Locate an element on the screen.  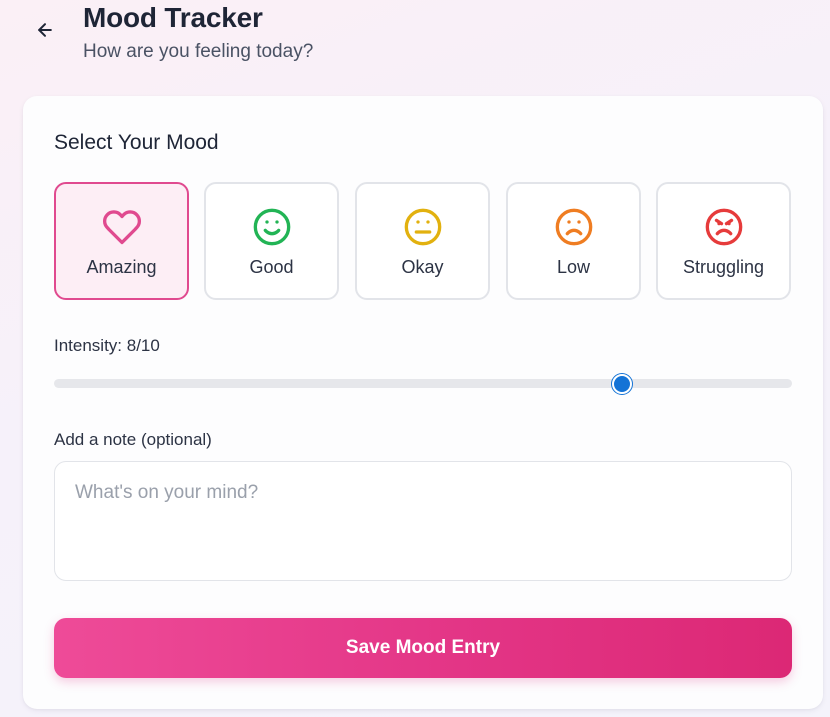
mood-label: Low is located at coordinates (573, 267).